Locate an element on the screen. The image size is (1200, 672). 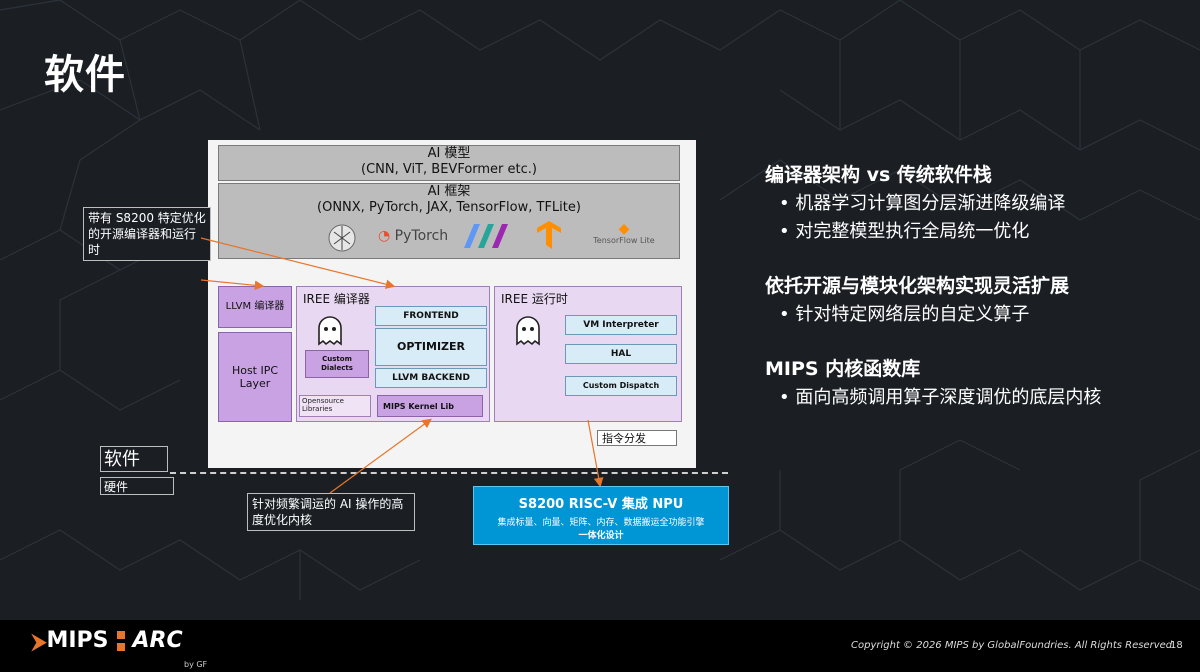
mips-arc-logo: ⮞ MIPS ARC is located at coordinates (107, 640).